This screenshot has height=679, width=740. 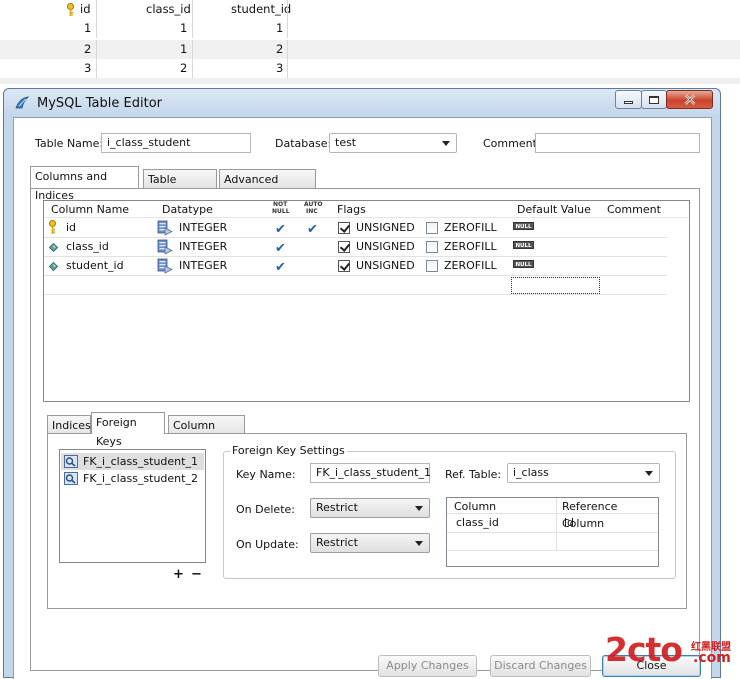 I want to click on zerofill-label: ZEROFILL, so click(x=470, y=227).